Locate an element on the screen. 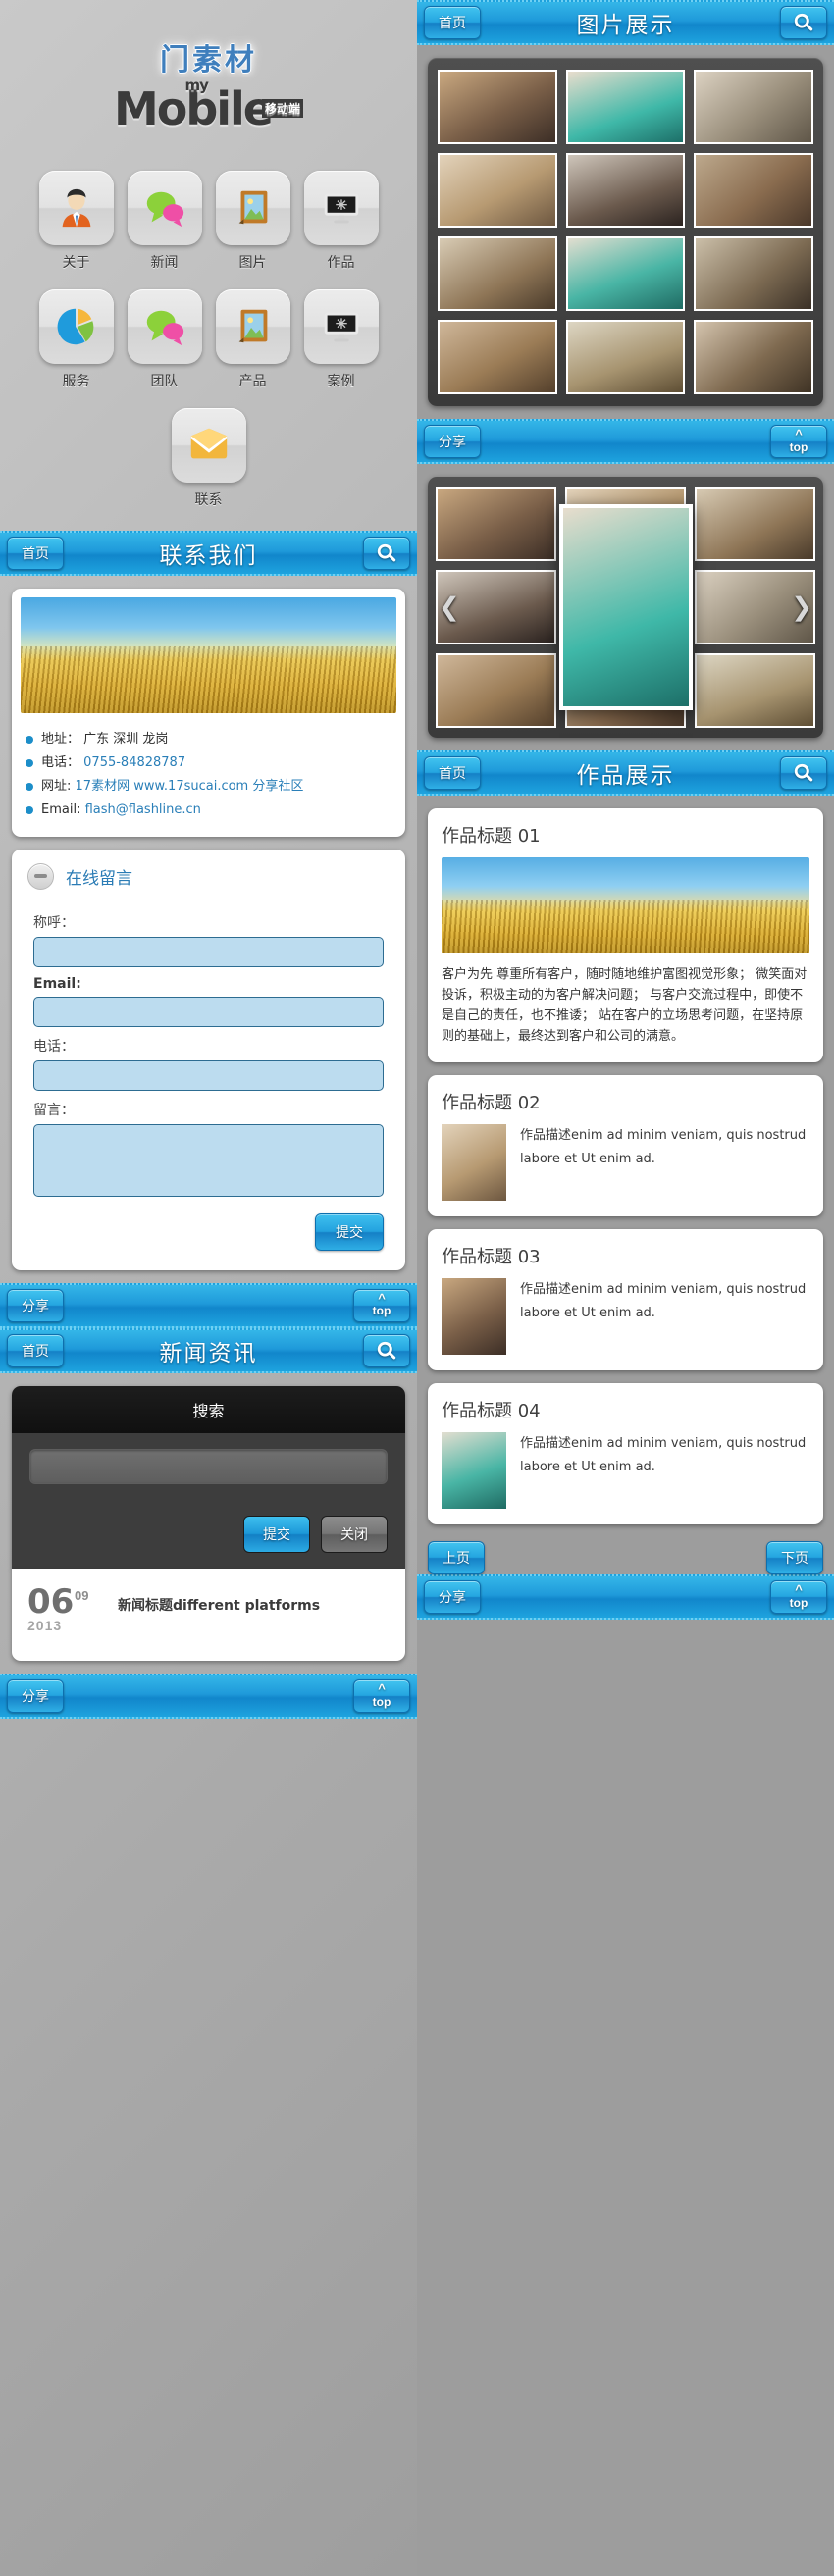 The height and width of the screenshot is (2576, 834). chat-bubbles-icon is located at coordinates (164, 328).